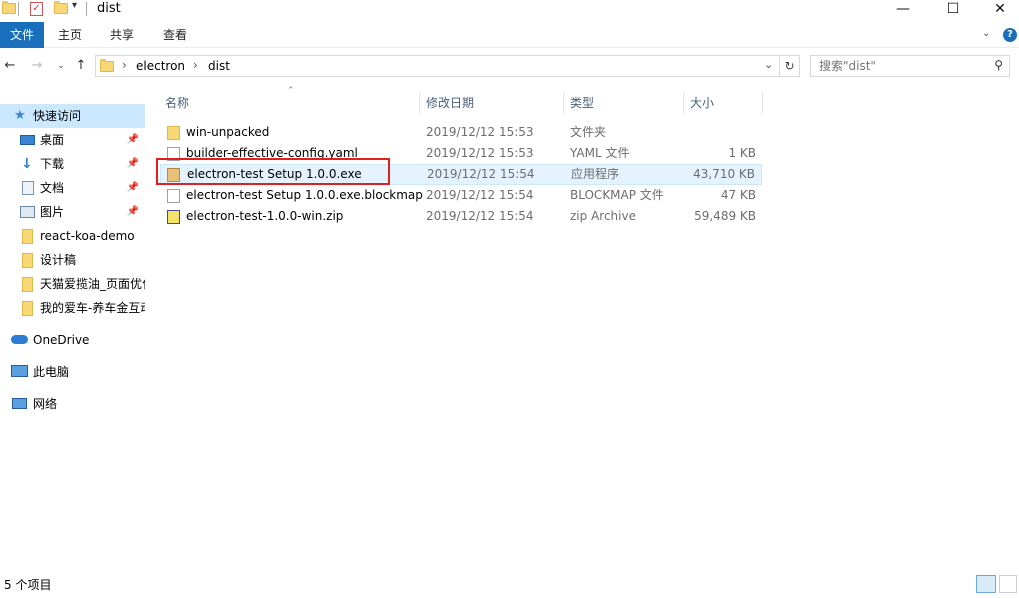 The width and height of the screenshot is (1019, 598). I want to click on file-size: 1 KB, so click(742, 153).